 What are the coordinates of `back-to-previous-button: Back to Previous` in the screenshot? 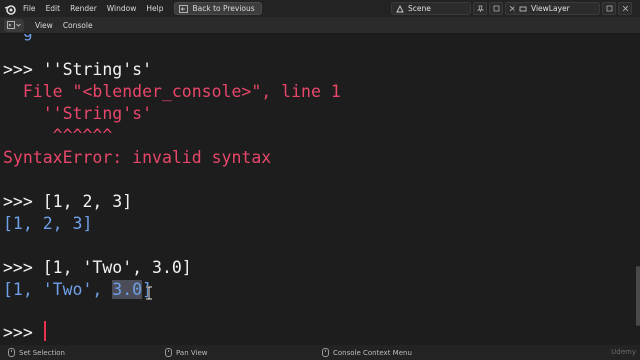 It's located at (218, 8).